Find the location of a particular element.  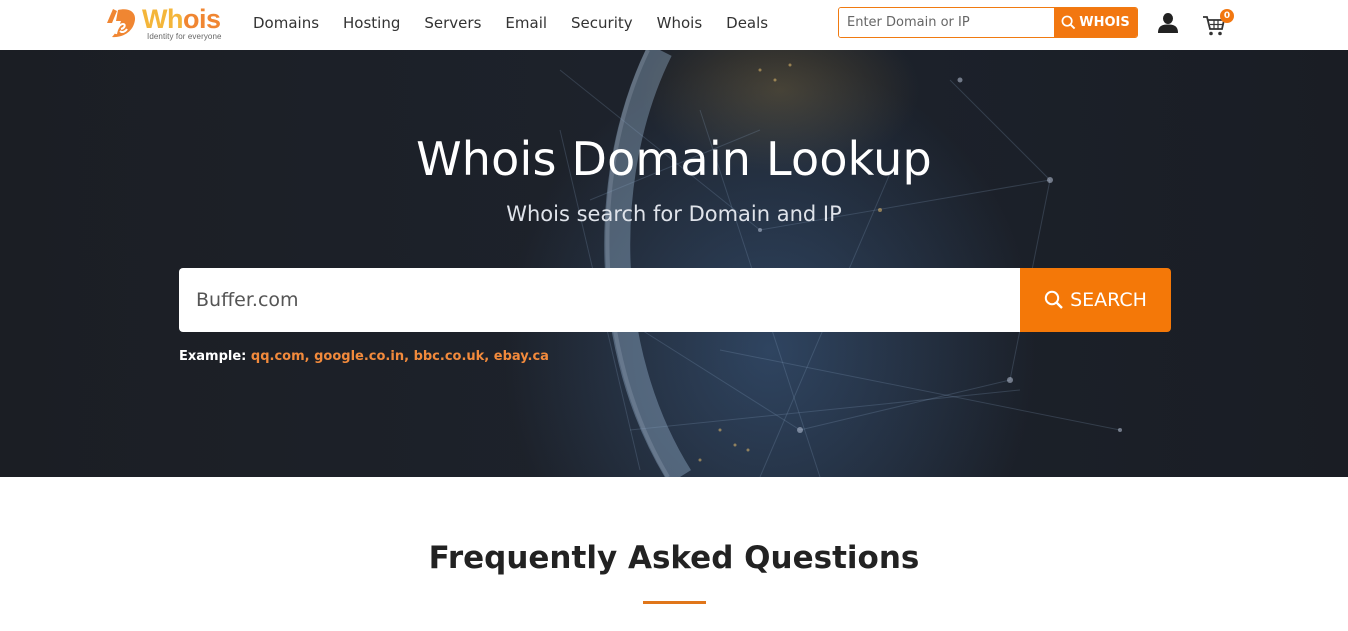

cart-button: 0 is located at coordinates (1219, 23).